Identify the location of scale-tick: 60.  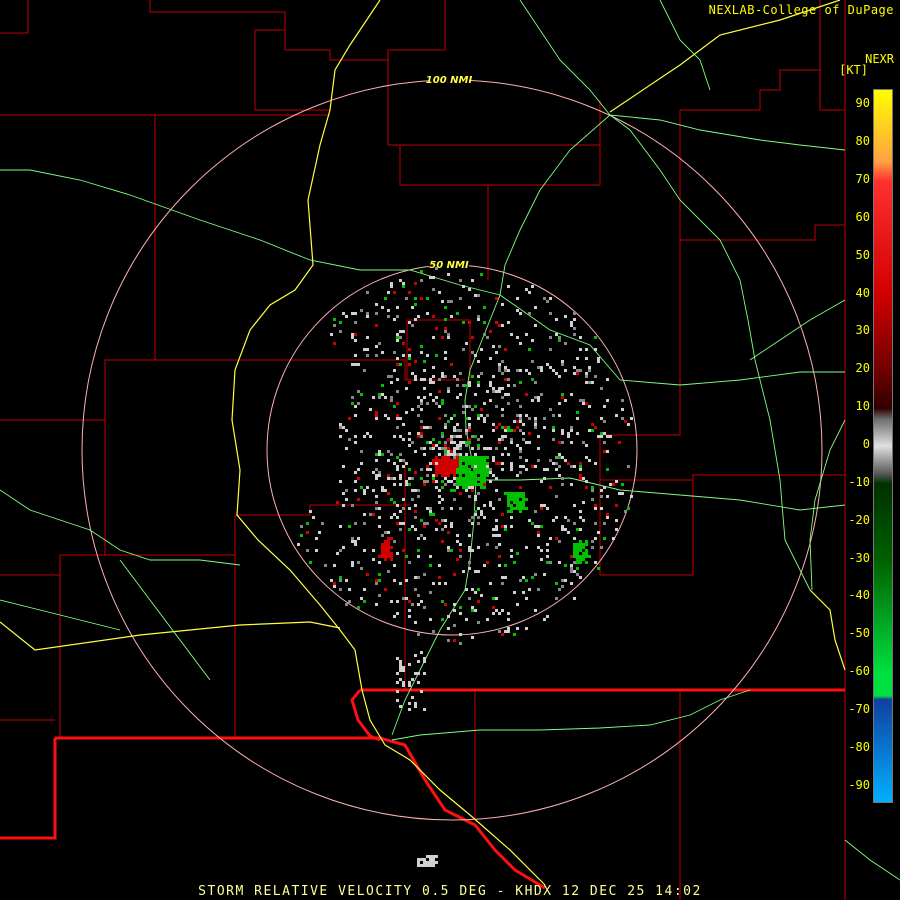
(862, 216).